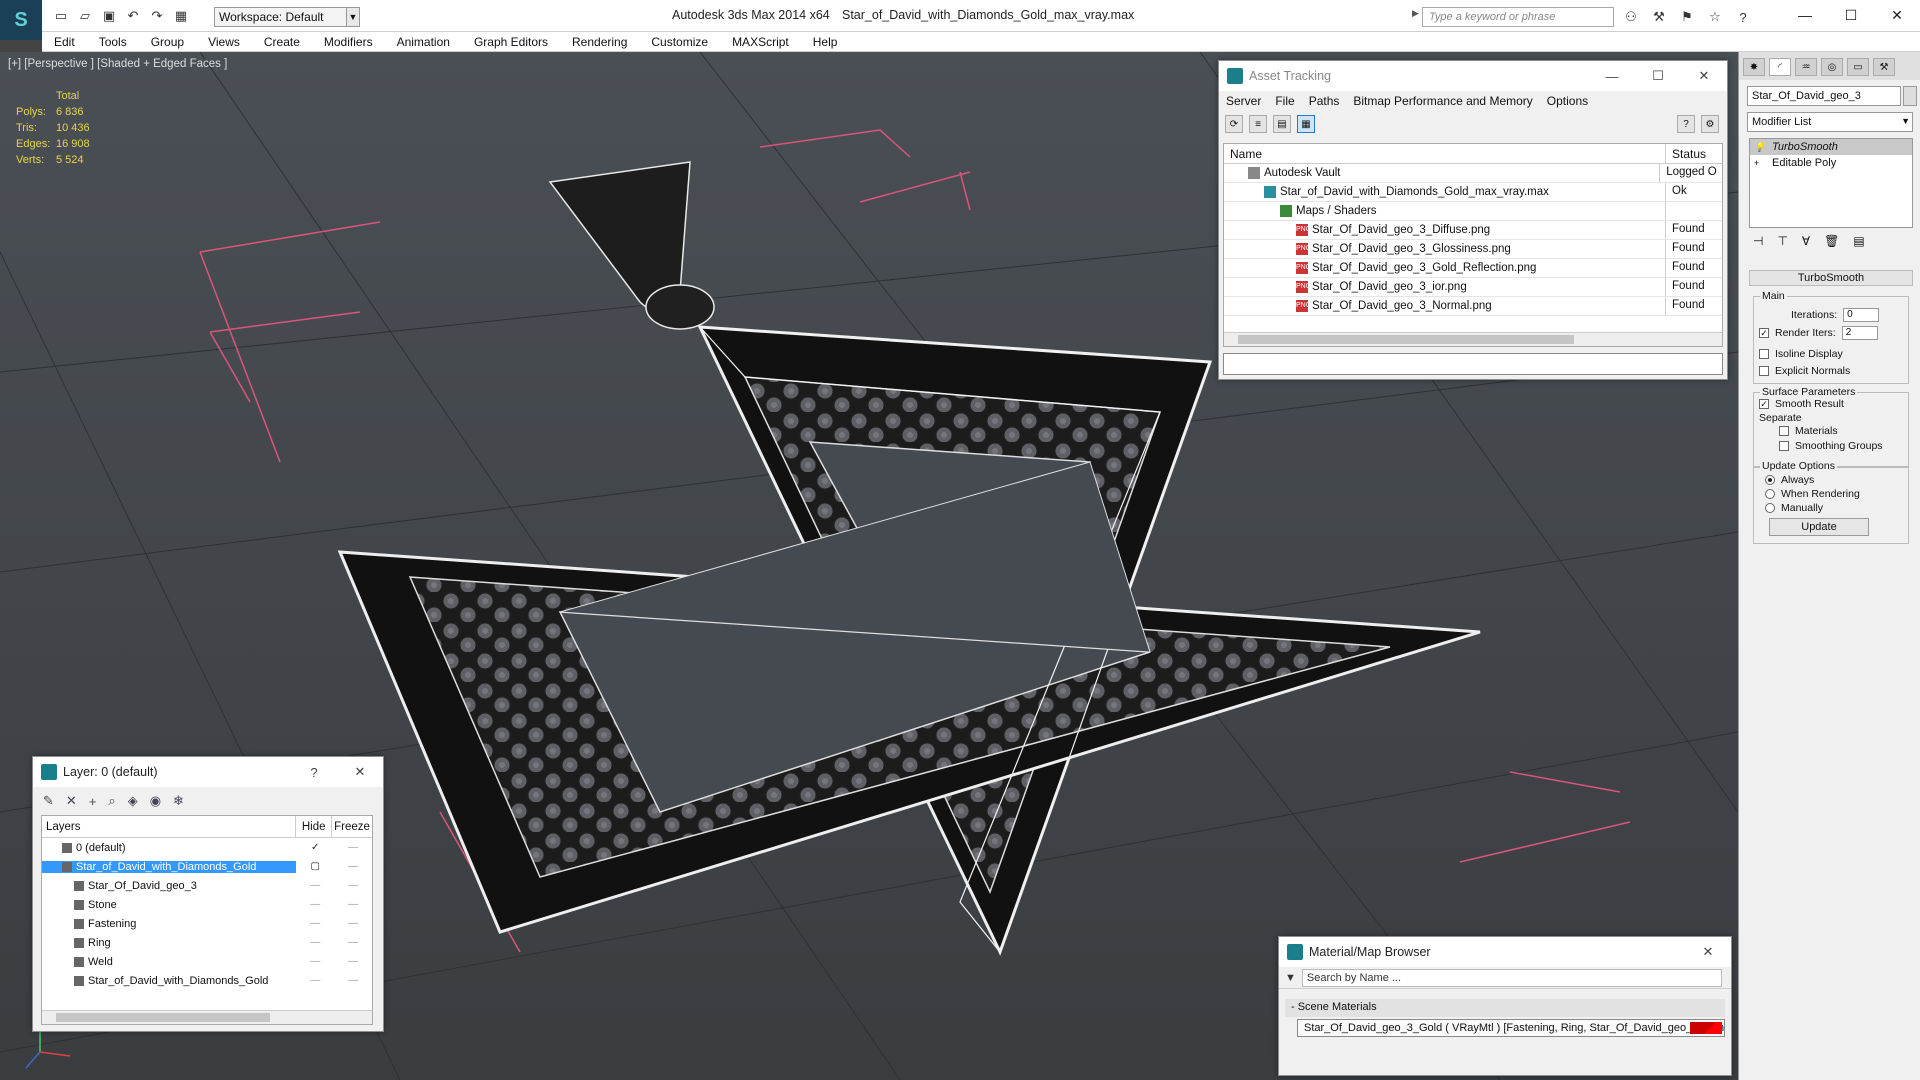 This screenshot has width=1920, height=1080. Describe the element at coordinates (1445, 153) in the screenshot. I see `column-name: Name` at that location.